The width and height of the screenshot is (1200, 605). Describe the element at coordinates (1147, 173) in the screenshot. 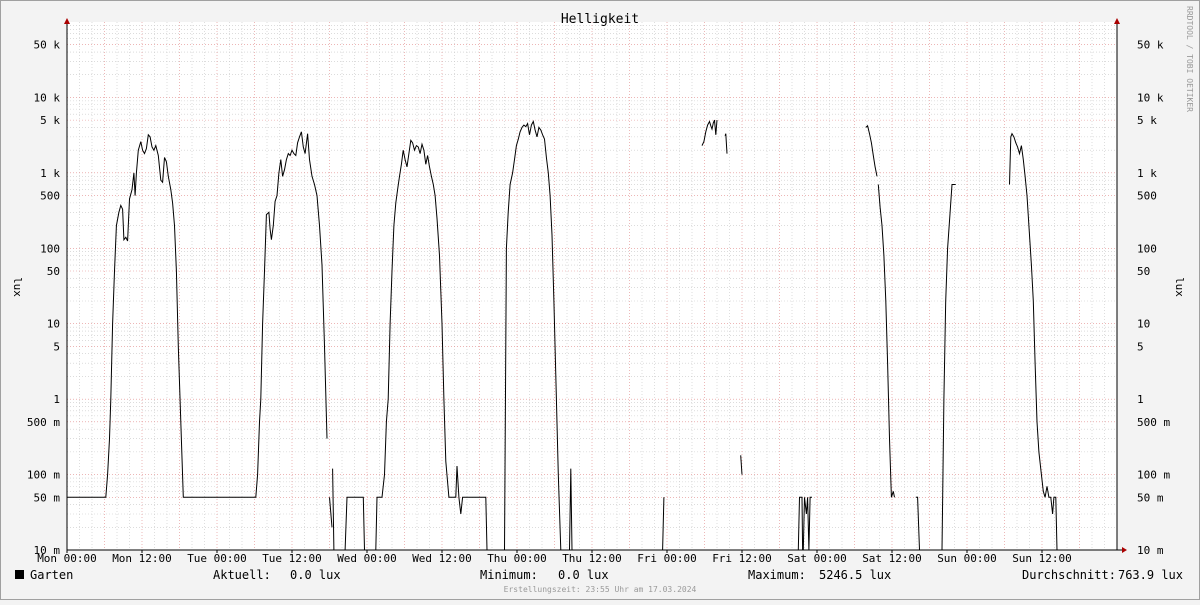

I see `y-tick-label-right: 1 k` at that location.